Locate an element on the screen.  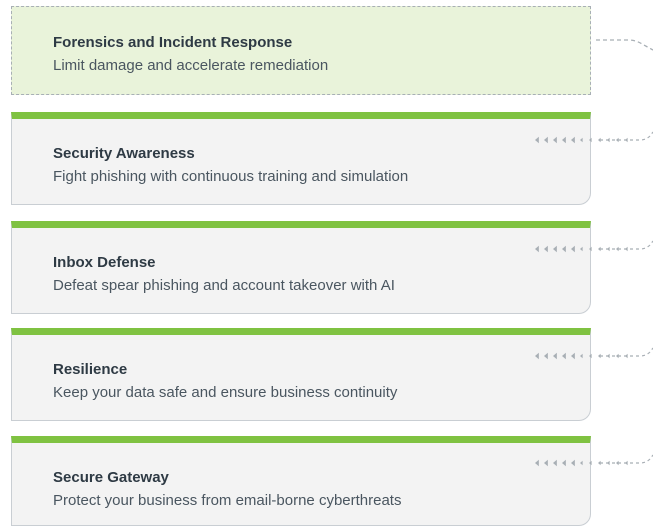
layer-title: Security Awareness is located at coordinates (124, 153).